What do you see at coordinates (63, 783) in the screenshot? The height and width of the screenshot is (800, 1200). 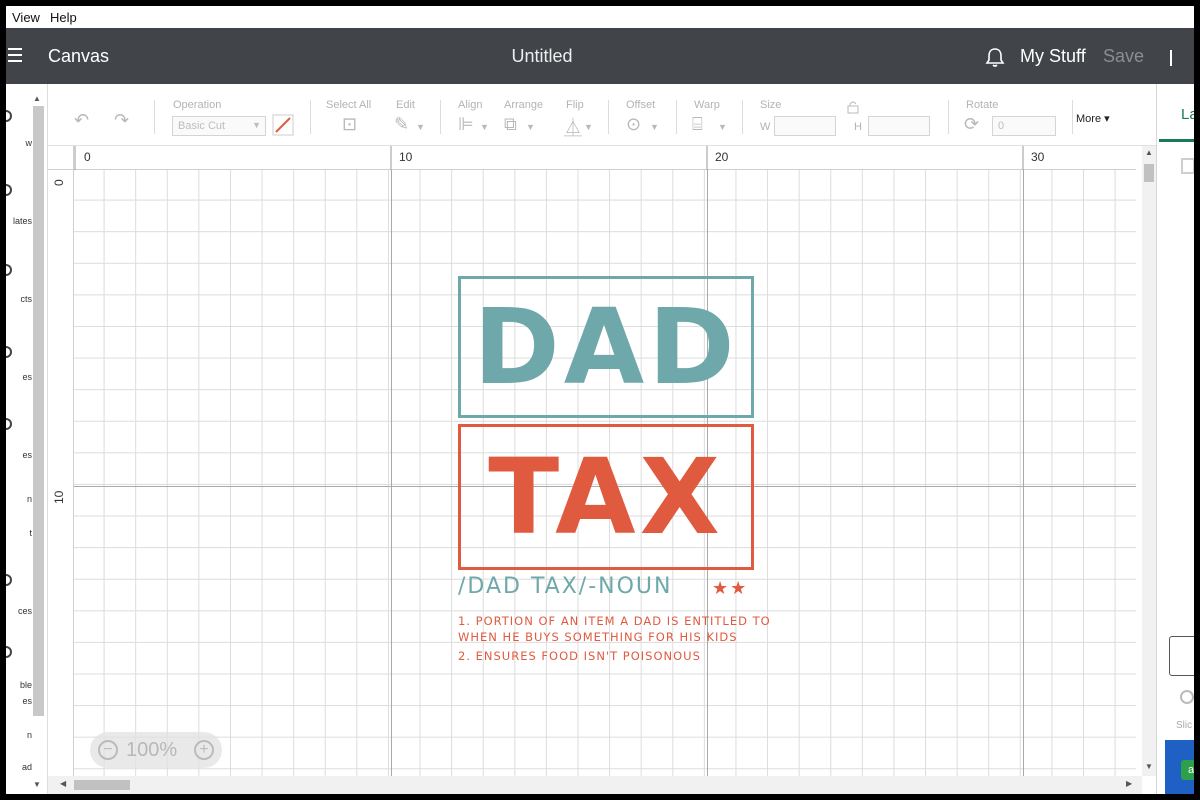 I see `scroll-left-icon: ◀` at bounding box center [63, 783].